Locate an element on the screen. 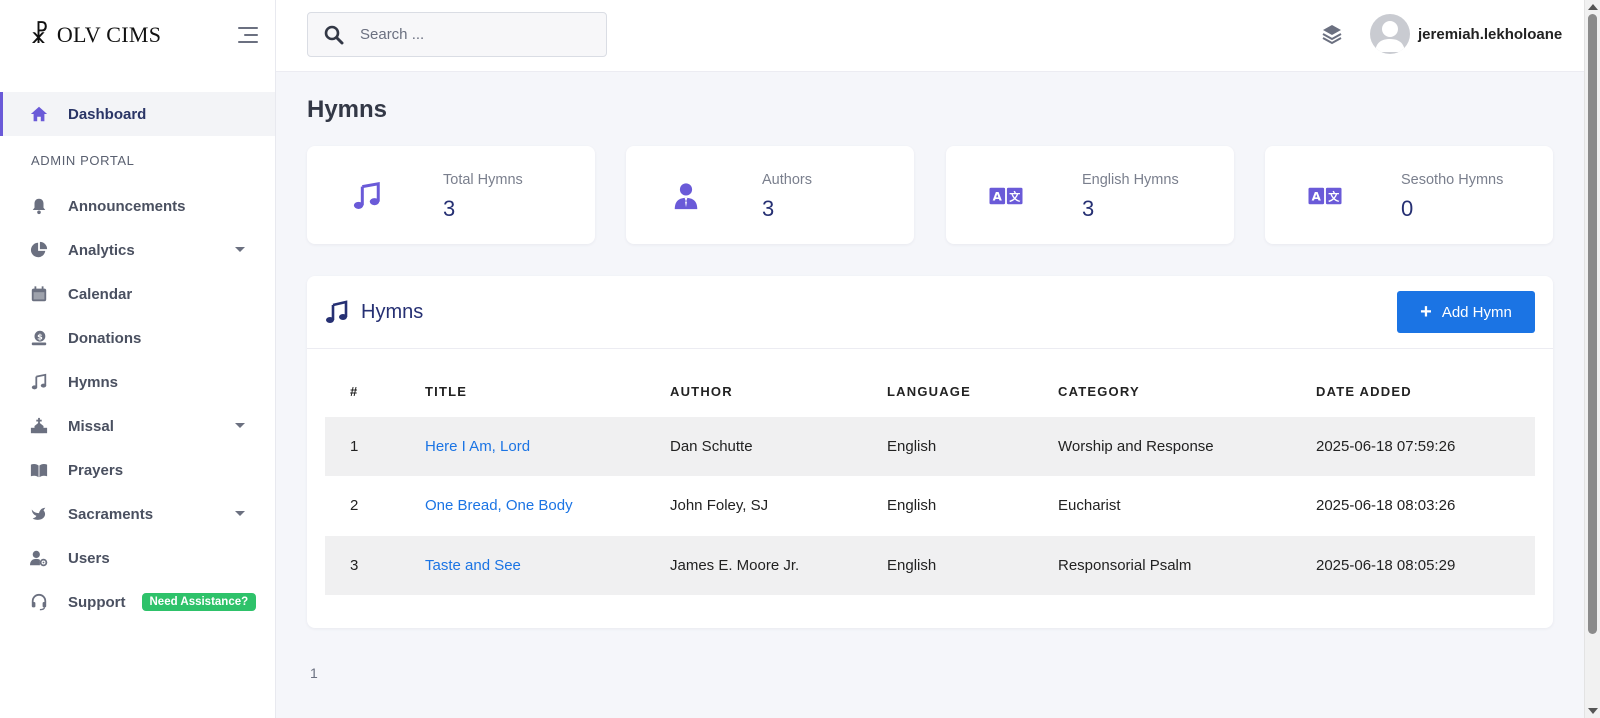 This screenshot has width=1600, height=718. pie-chart-icon is located at coordinates (39, 250).